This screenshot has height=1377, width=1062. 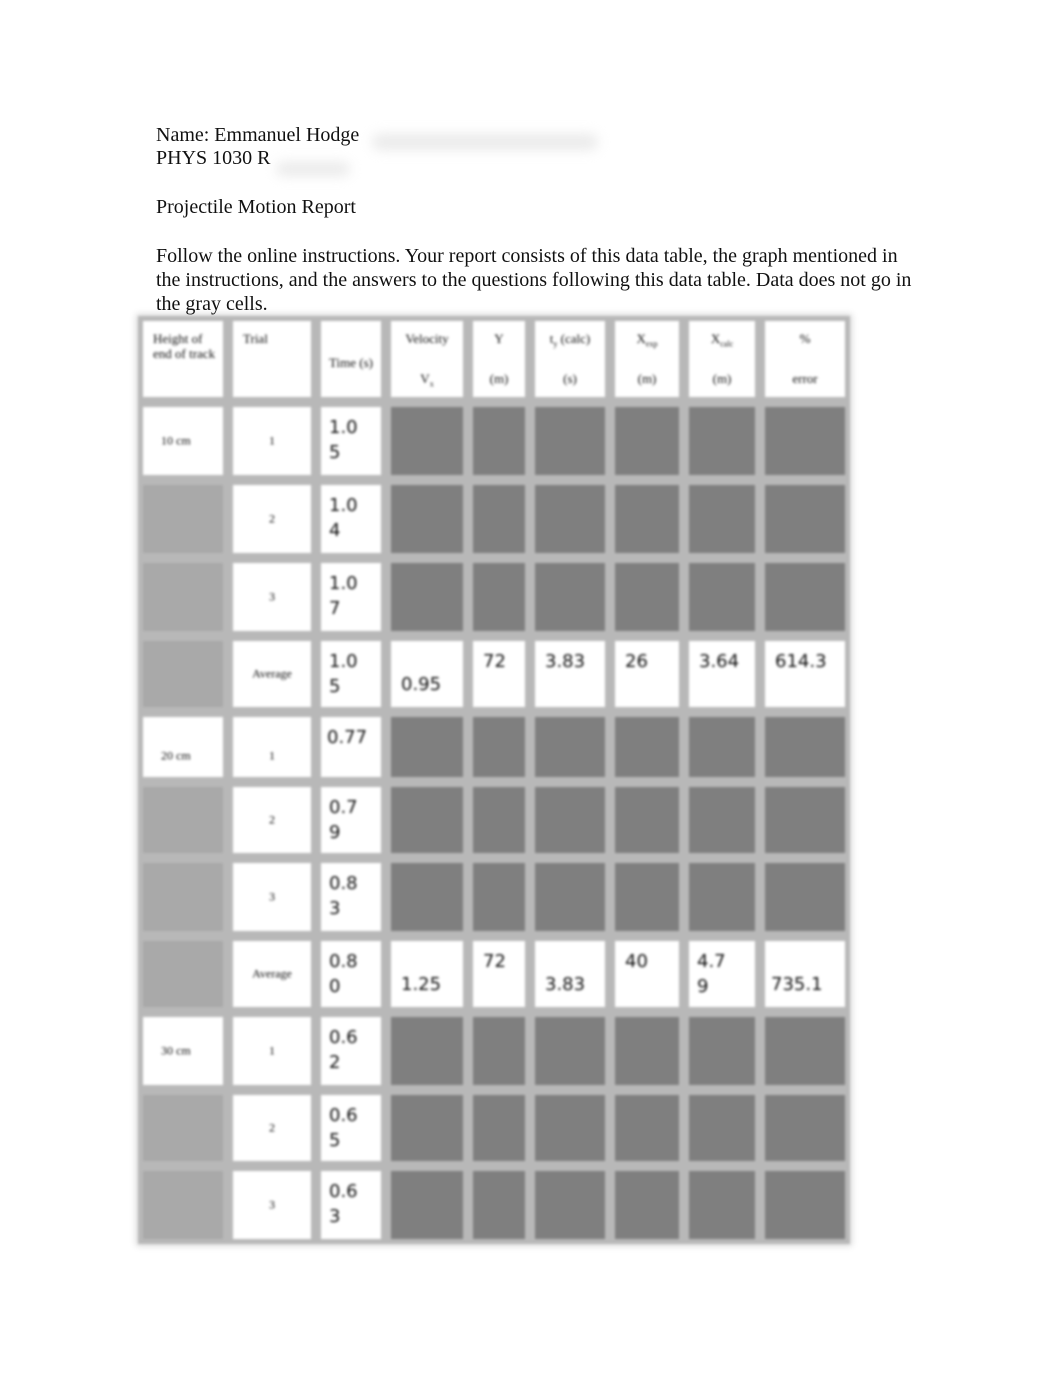 I want to click on height-cell: 30 cm, so click(x=183, y=1051).